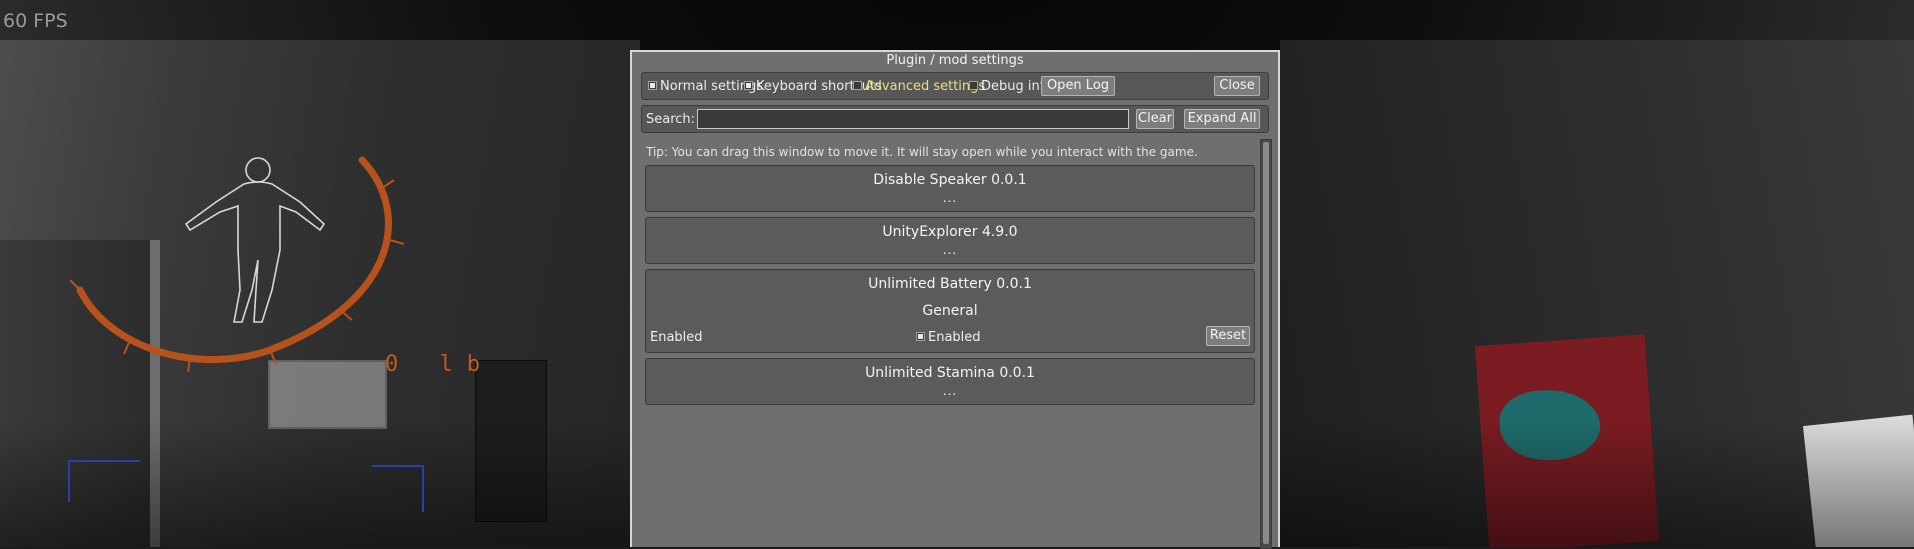 The height and width of the screenshot is (549, 1914). I want to click on ring-ticks, so click(237, 276).